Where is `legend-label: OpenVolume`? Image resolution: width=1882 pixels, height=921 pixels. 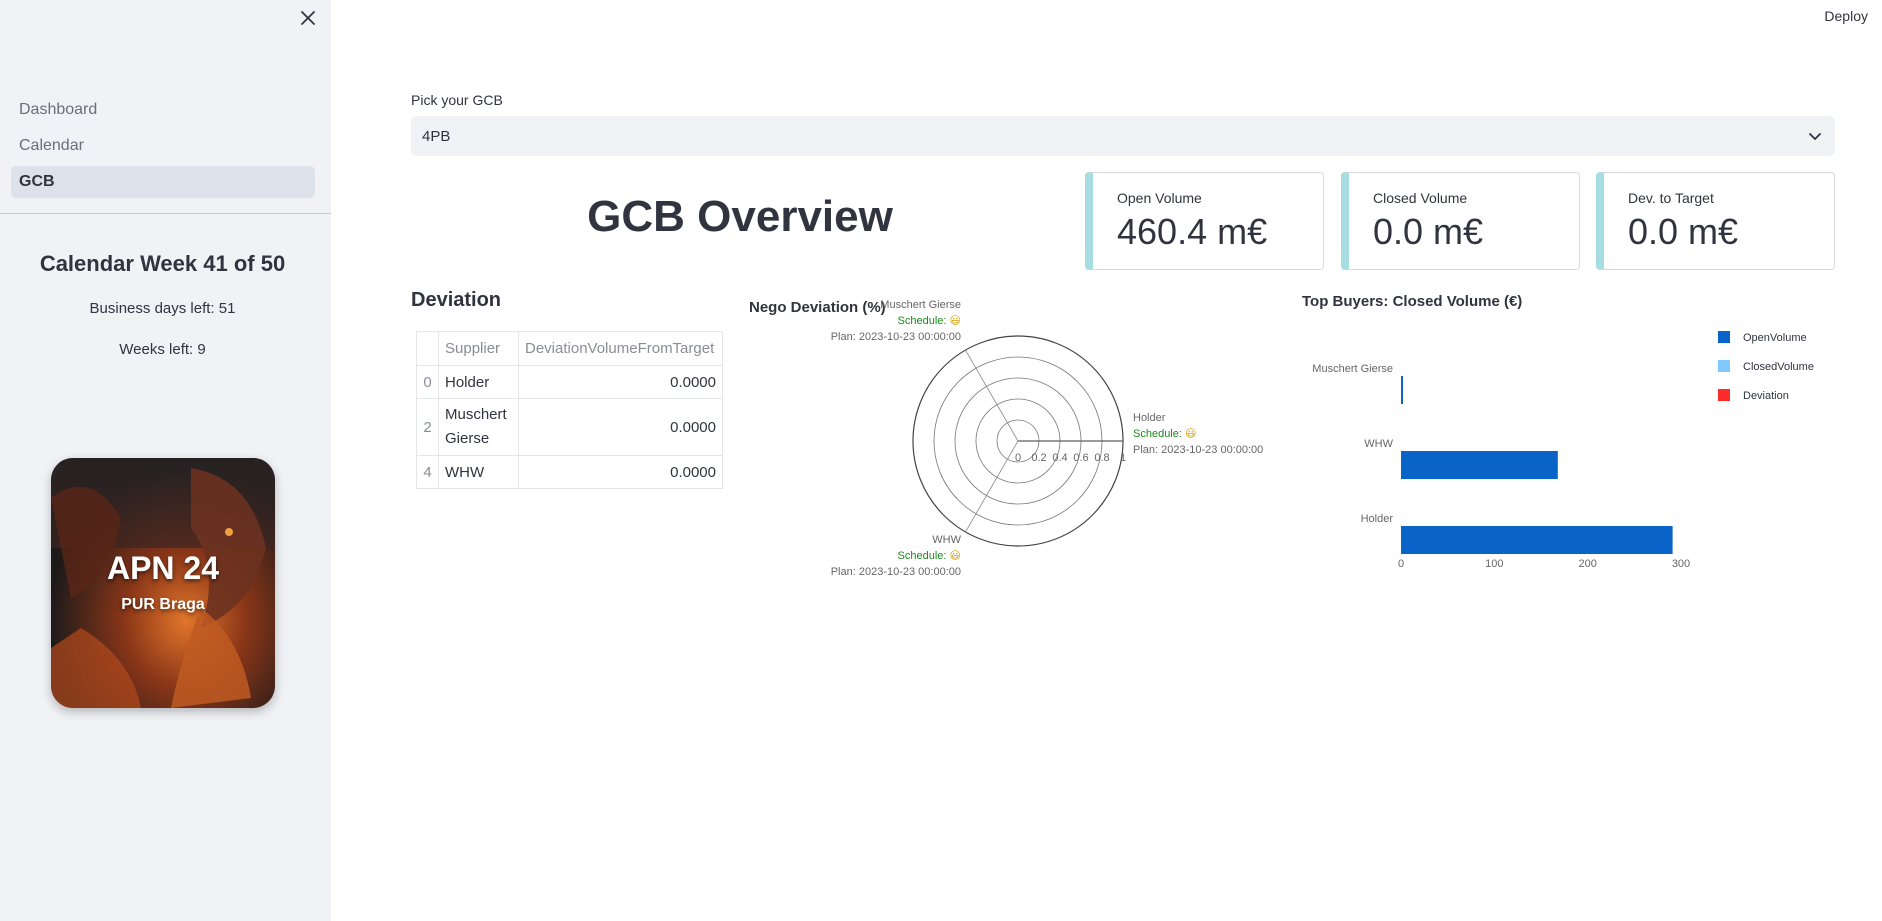
legend-label: OpenVolume is located at coordinates (1775, 338).